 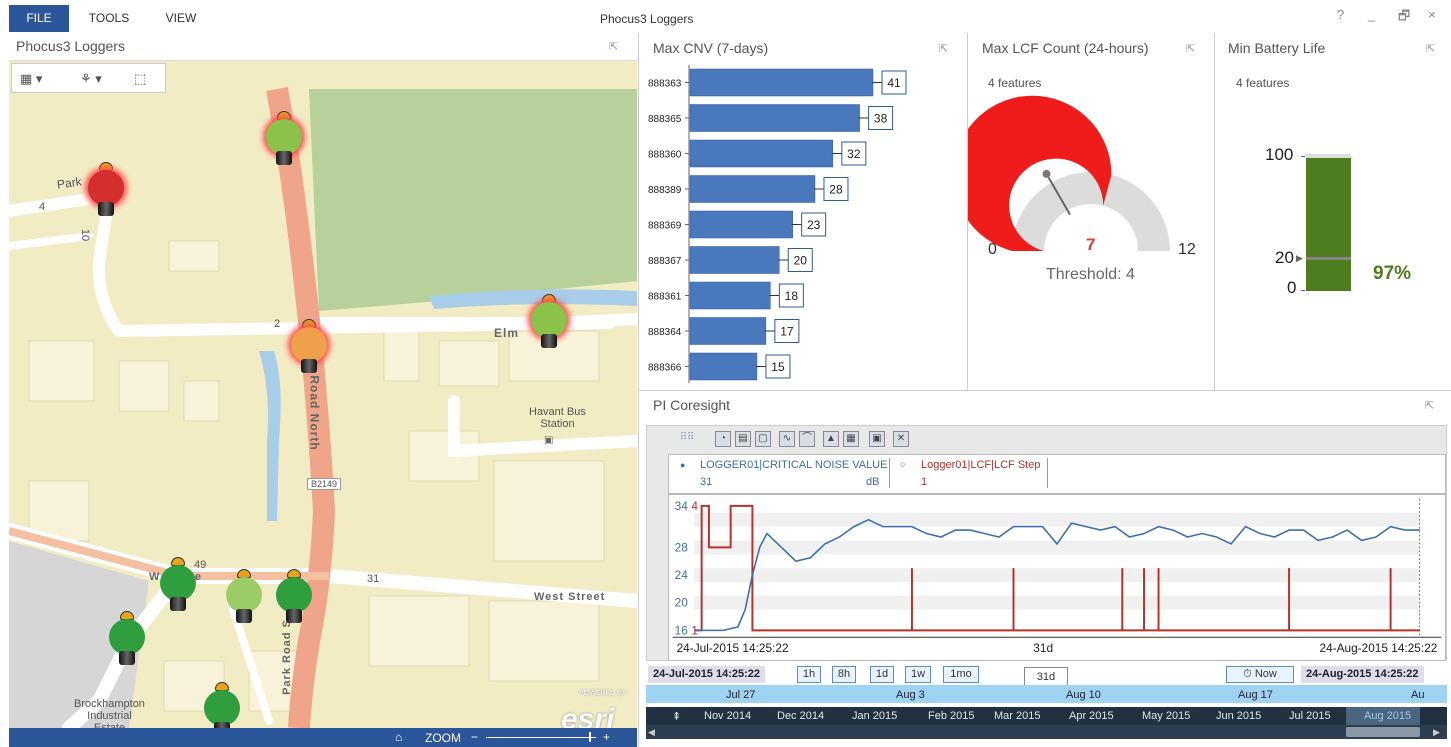 I want to click on cnv-category-label: 888360, so click(x=665, y=155).